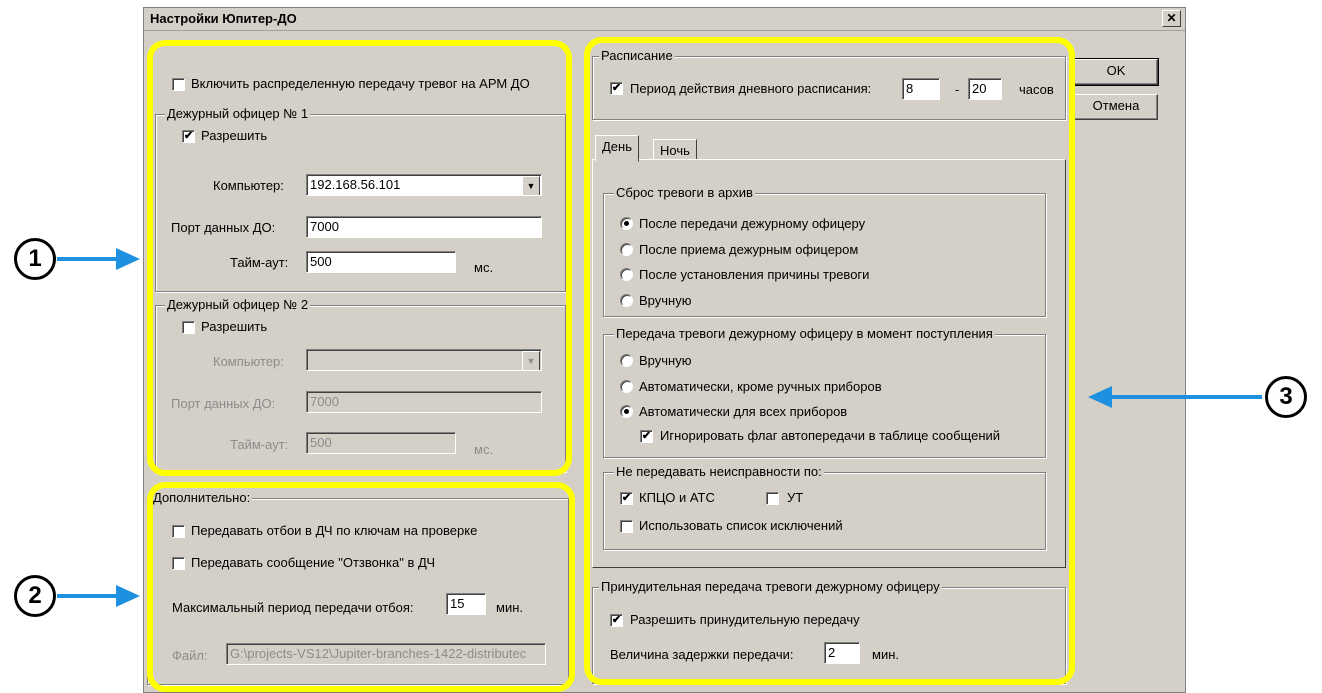 Image resolution: width=1322 pixels, height=693 pixels. What do you see at coordinates (665, 360) in the screenshot?
I see `transfer-option-label: Вручную` at bounding box center [665, 360].